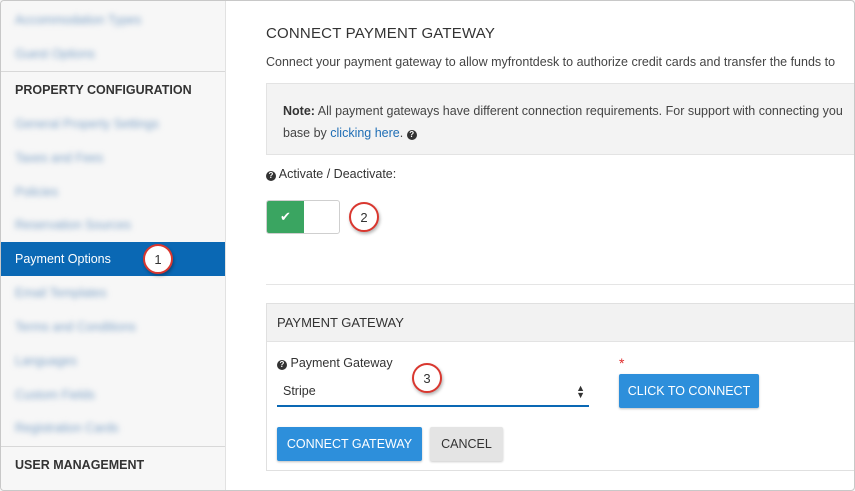 This screenshot has height=491, width=855. I want to click on sidebar-item-accommodation-types: Accommodation Types, so click(113, 20).